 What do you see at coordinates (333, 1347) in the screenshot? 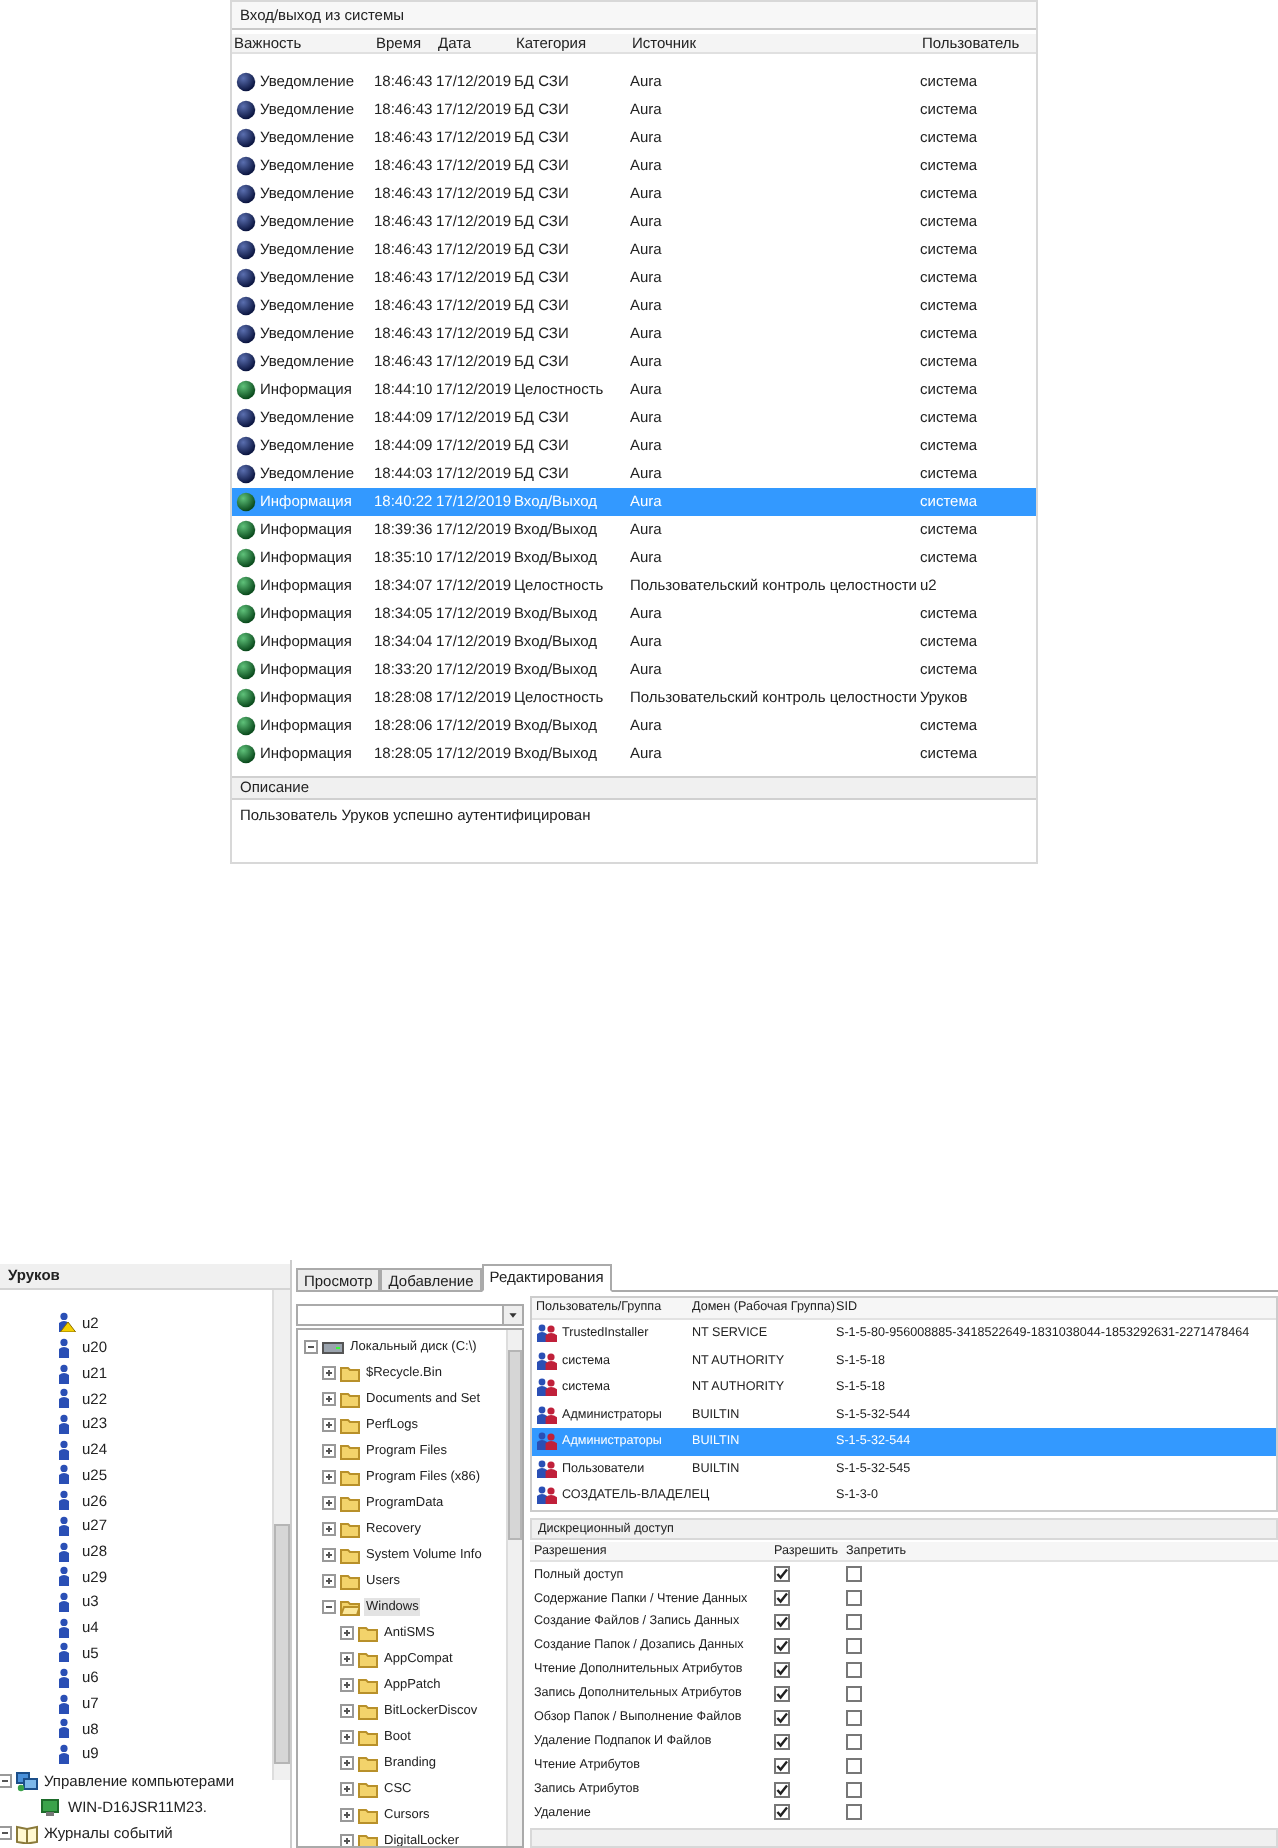
I see `drive-icon` at bounding box center [333, 1347].